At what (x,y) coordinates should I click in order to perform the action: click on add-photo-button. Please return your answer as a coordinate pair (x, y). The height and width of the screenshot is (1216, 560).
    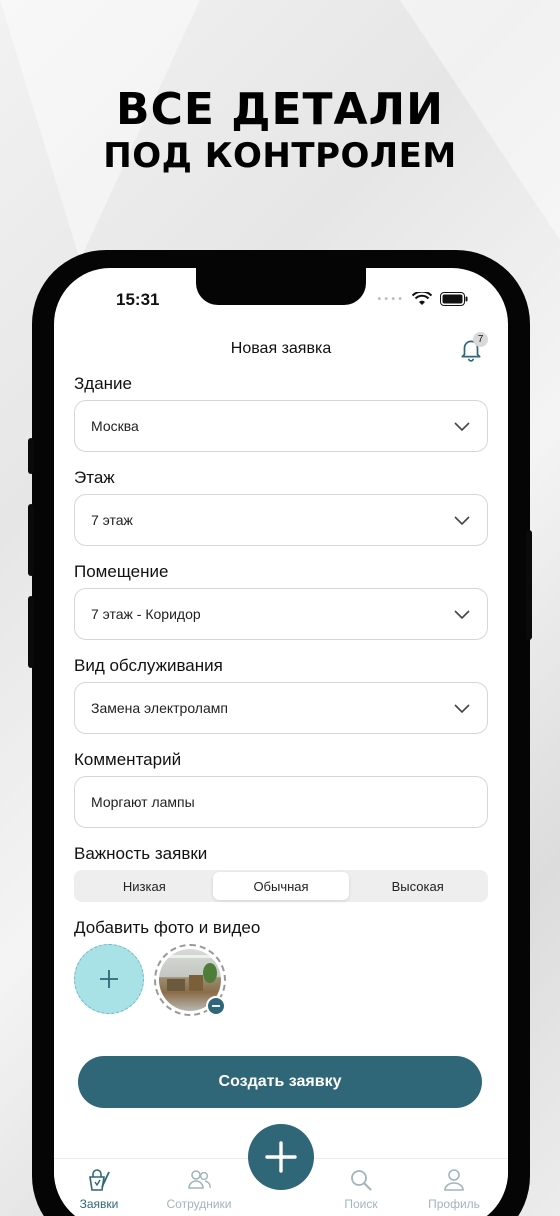
    Looking at the image, I should click on (109, 979).